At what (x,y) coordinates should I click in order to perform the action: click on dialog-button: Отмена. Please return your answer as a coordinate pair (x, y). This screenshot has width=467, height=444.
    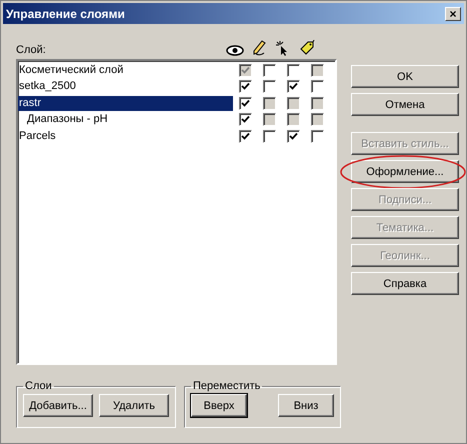
    Looking at the image, I should click on (405, 104).